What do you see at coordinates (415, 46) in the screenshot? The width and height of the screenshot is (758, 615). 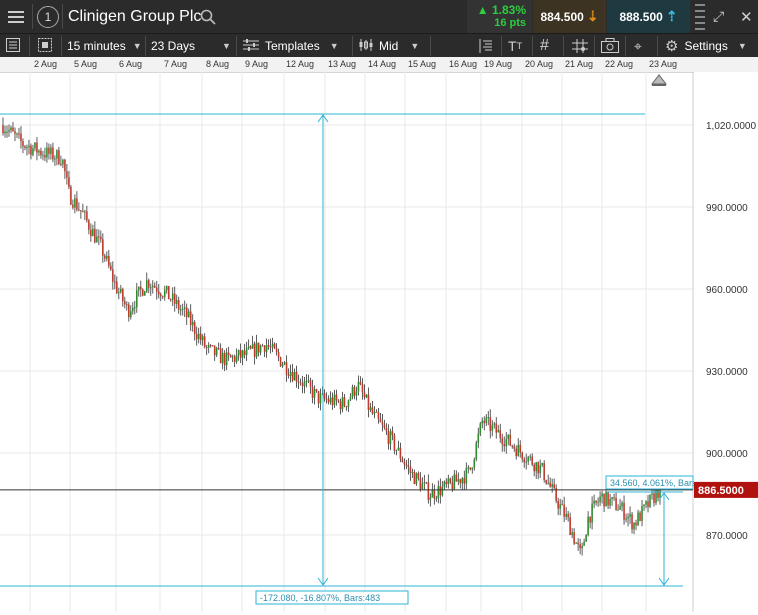 I see `chevron-down-icon: ▼` at bounding box center [415, 46].